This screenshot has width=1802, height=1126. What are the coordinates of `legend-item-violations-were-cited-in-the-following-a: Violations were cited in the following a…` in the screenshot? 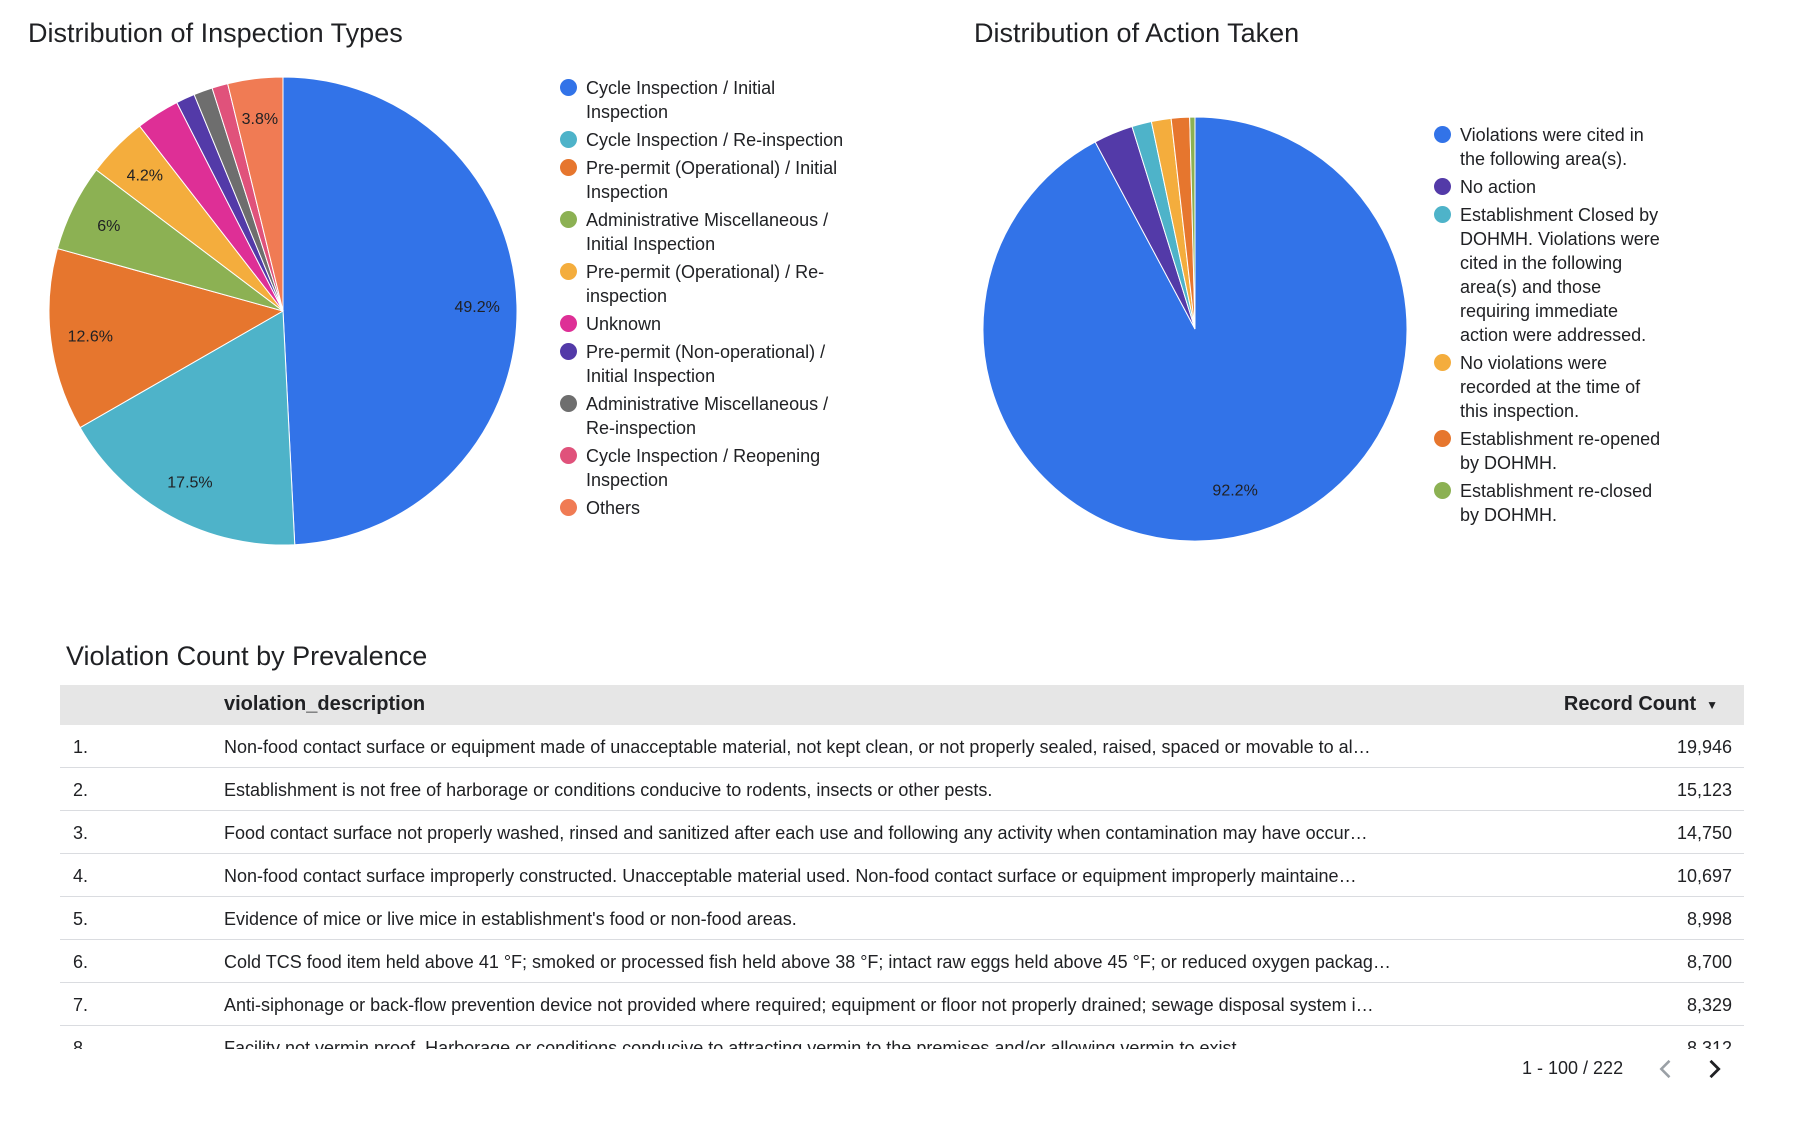 It's located at (1551, 147).